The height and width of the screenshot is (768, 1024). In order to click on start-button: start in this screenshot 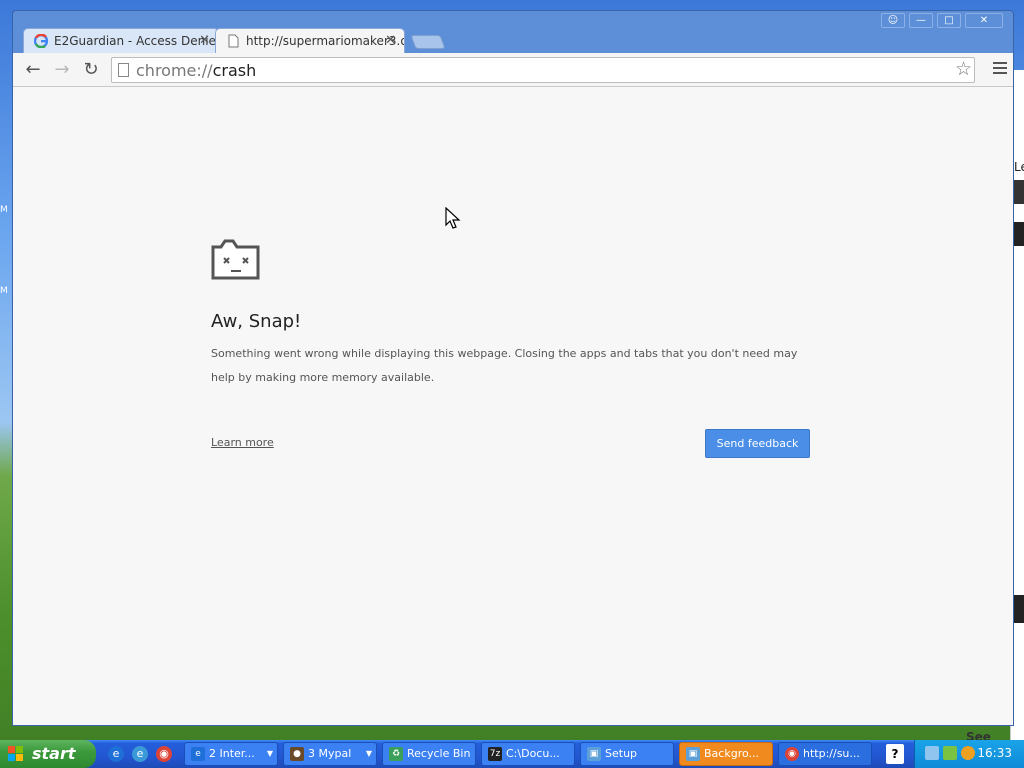, I will do `click(48, 754)`.